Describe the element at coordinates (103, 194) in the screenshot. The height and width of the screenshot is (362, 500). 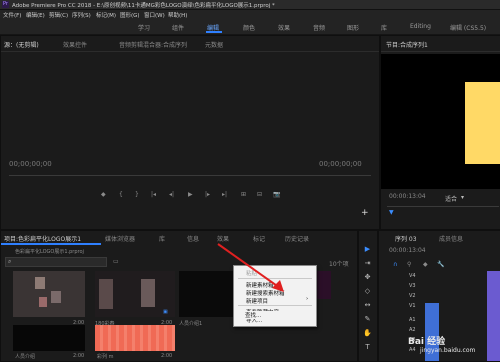
I see `add-marker-icon: ◆` at that location.